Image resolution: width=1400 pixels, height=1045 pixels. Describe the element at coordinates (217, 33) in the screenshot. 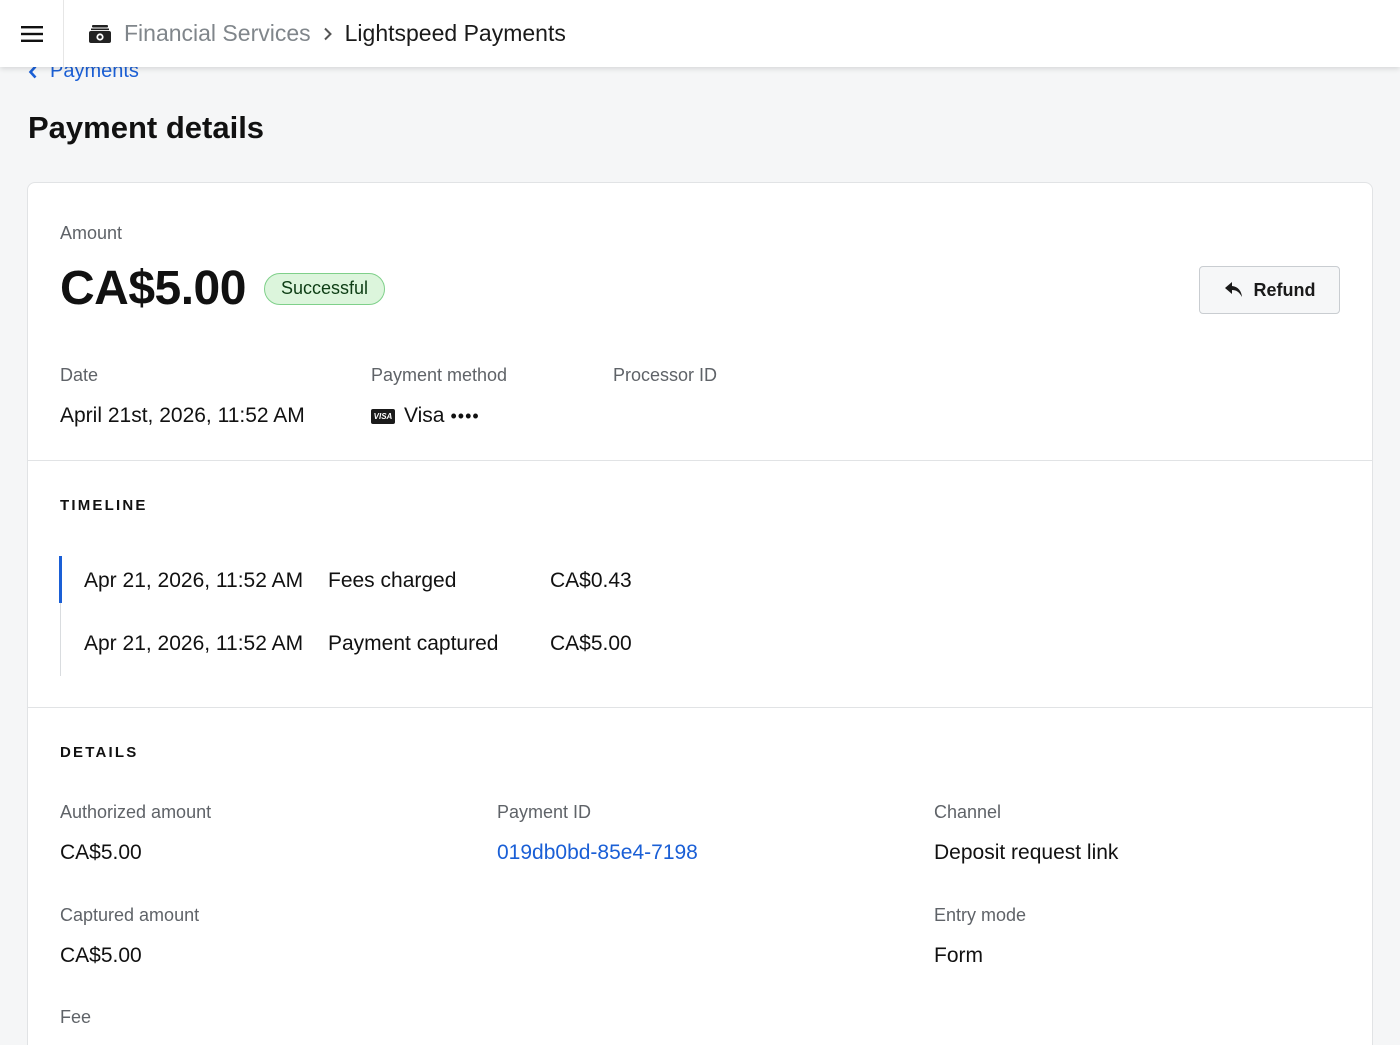

I see `breadcrumb-financial-services: Financial Services` at that location.